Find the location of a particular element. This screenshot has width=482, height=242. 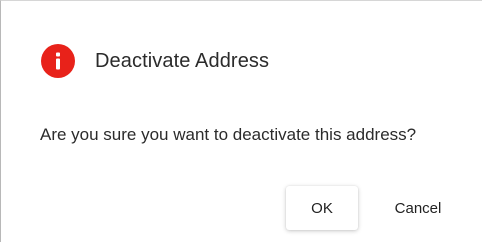

dialog-header: Deactivate Address is located at coordinates (155, 61).